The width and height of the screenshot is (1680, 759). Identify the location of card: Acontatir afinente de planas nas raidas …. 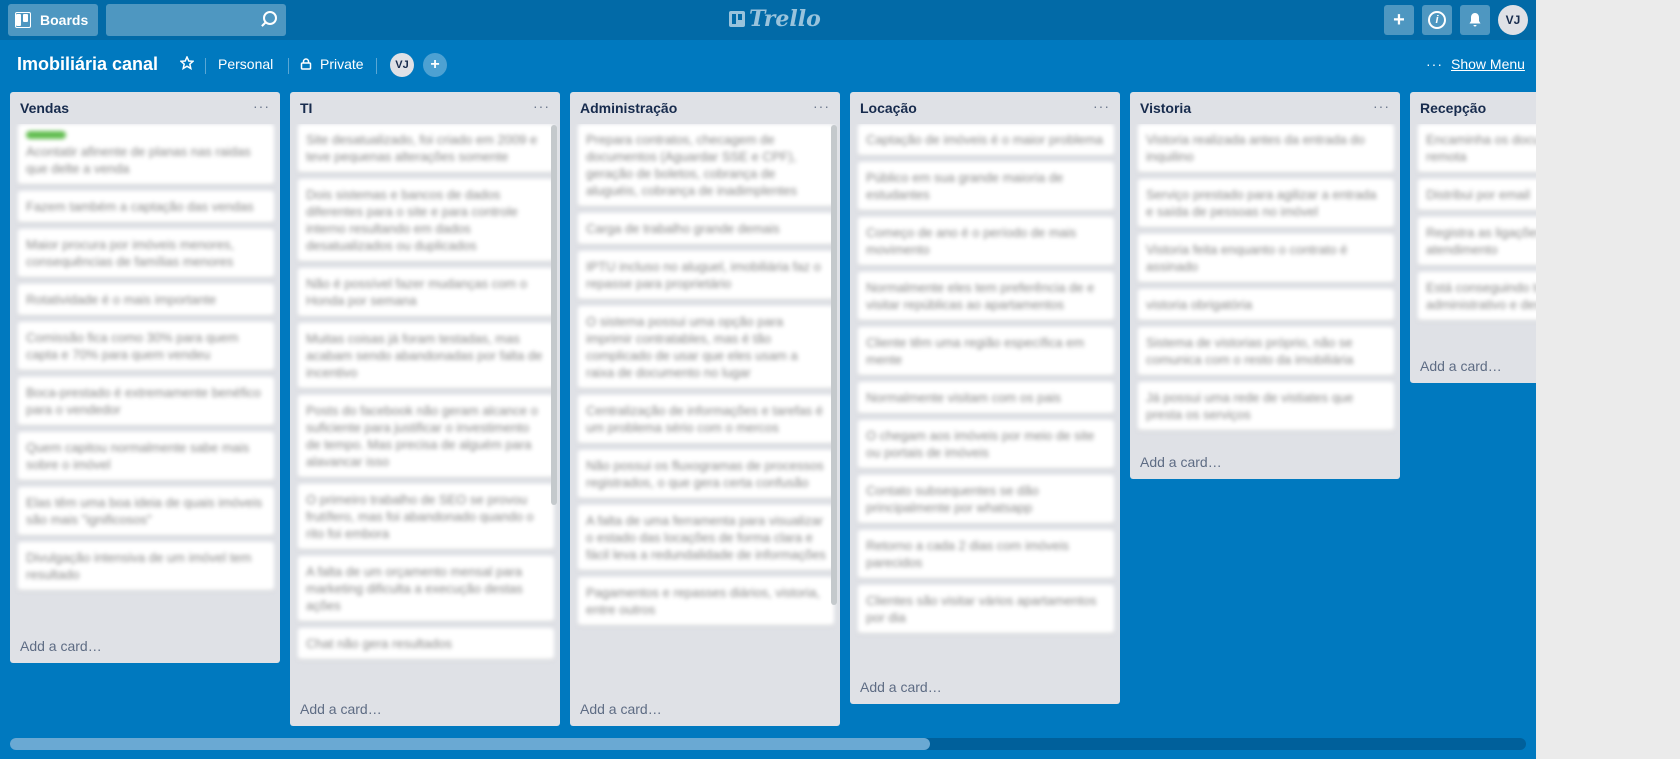
(146, 154).